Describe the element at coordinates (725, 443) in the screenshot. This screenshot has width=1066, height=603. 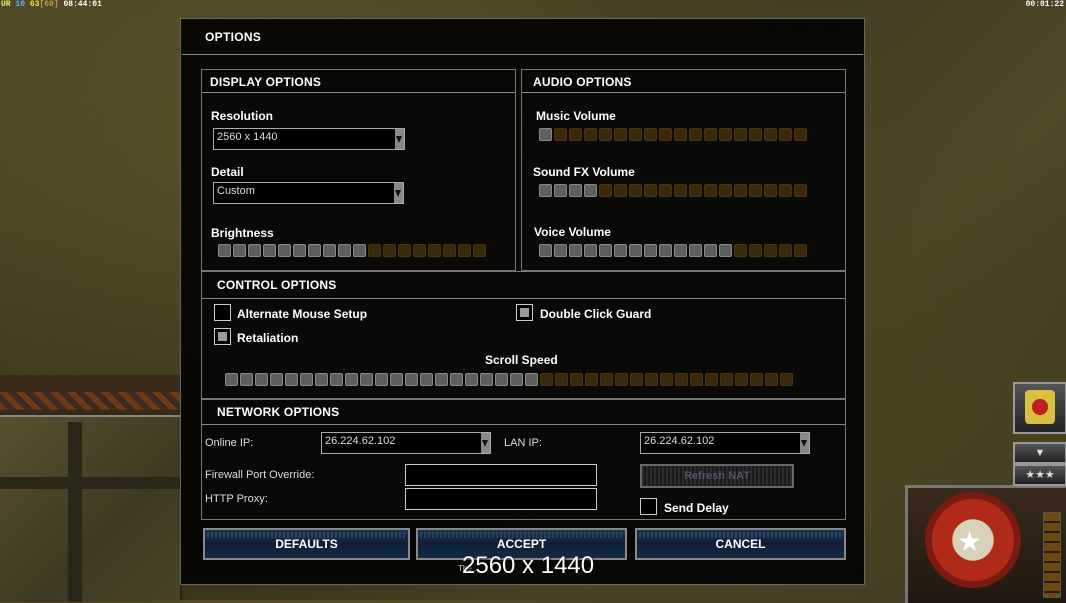
I see `lan-ip-select: 26.224.62.102` at that location.